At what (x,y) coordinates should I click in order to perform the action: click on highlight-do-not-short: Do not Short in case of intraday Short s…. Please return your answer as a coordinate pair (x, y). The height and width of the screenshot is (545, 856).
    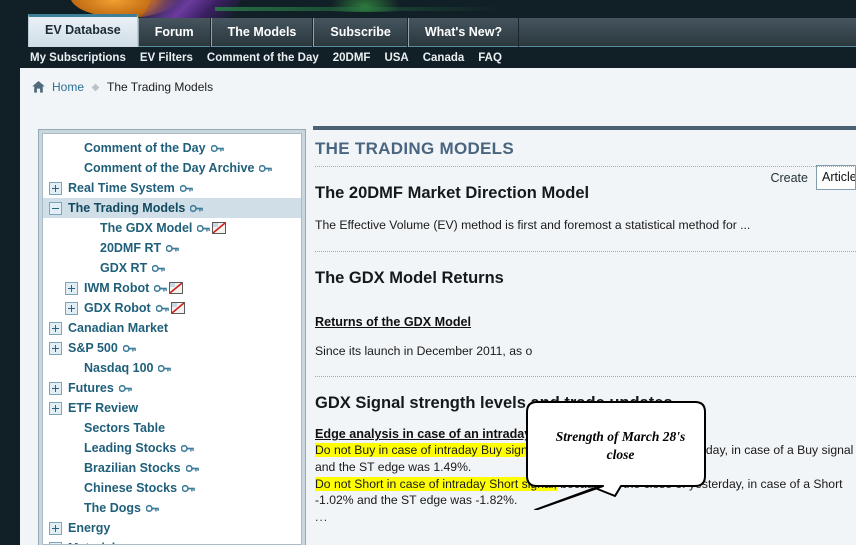
    Looking at the image, I should click on (436, 483).